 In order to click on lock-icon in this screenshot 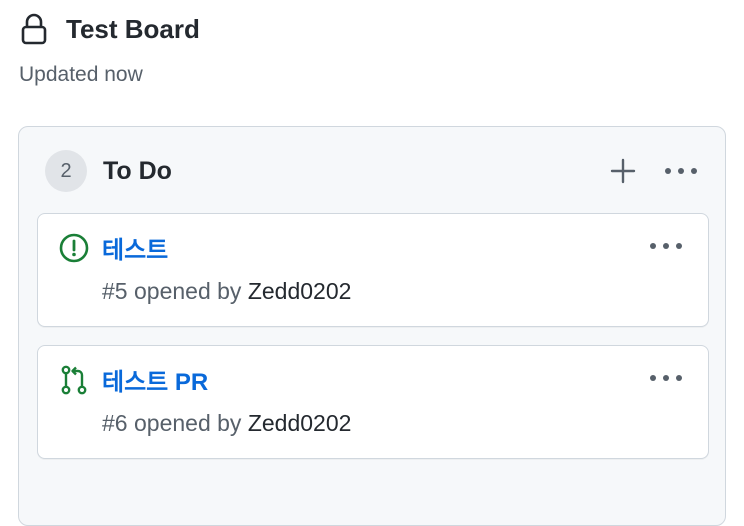, I will do `click(34, 29)`.